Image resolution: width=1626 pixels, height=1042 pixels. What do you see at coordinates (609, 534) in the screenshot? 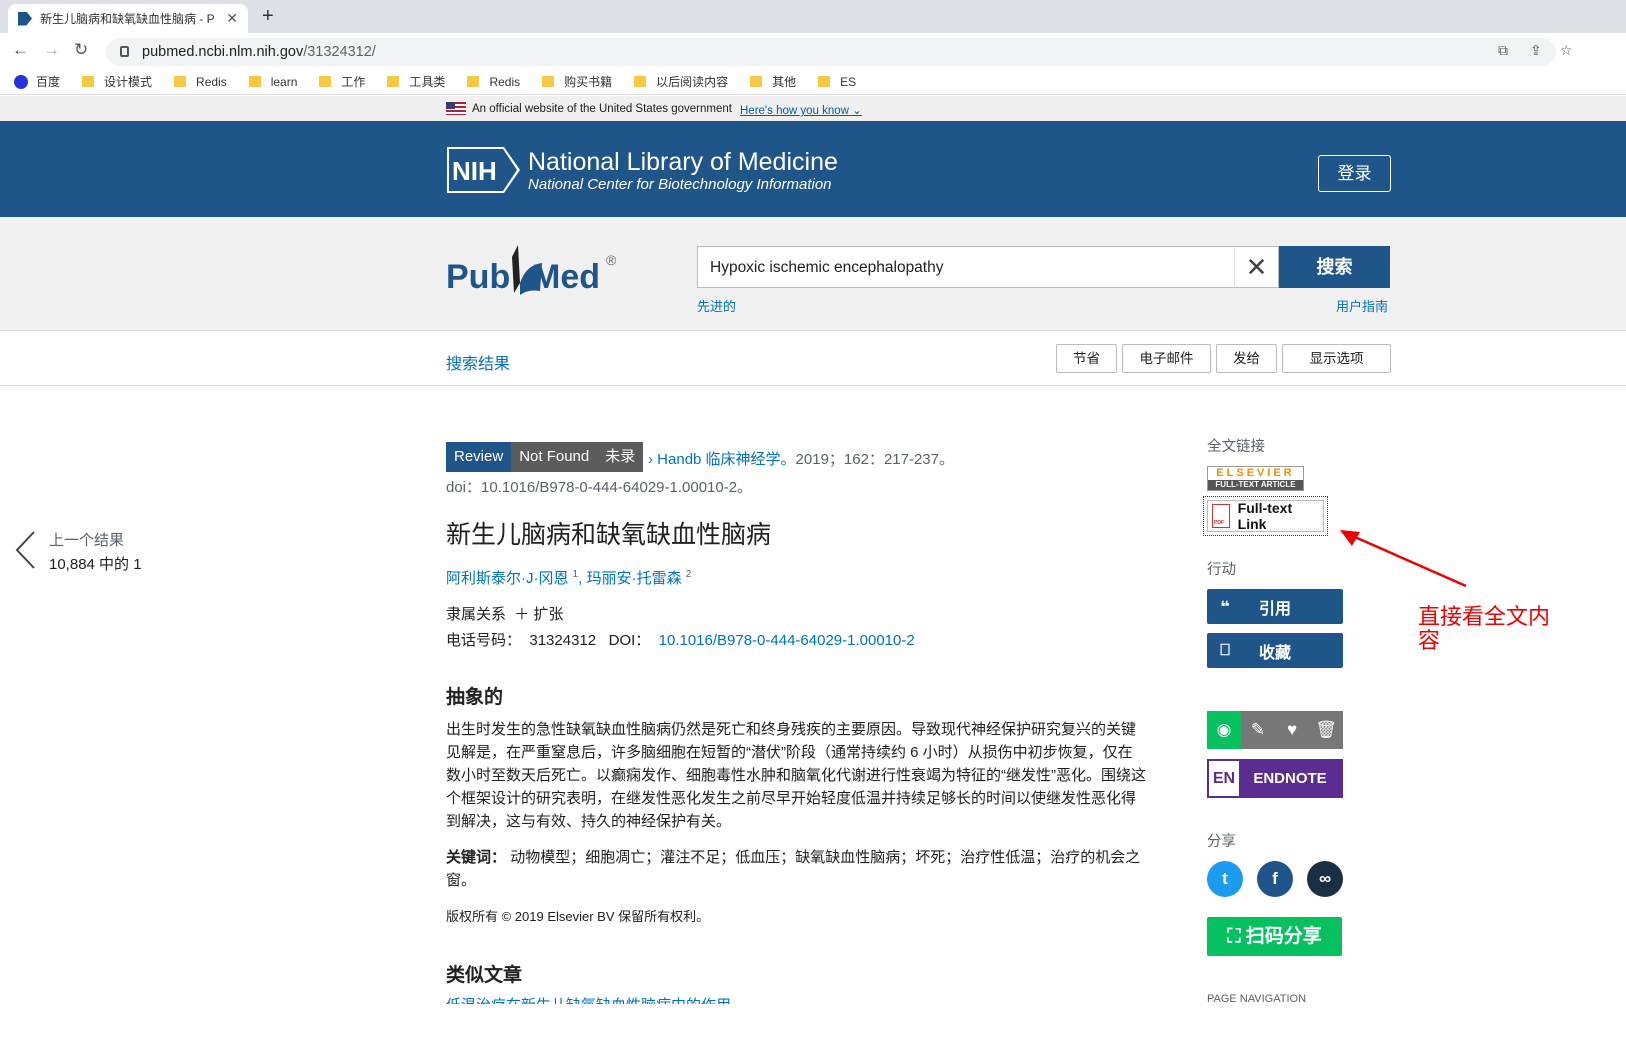
I see `article-title: 新生儿脑病和缺氧缺血性脑病` at bounding box center [609, 534].